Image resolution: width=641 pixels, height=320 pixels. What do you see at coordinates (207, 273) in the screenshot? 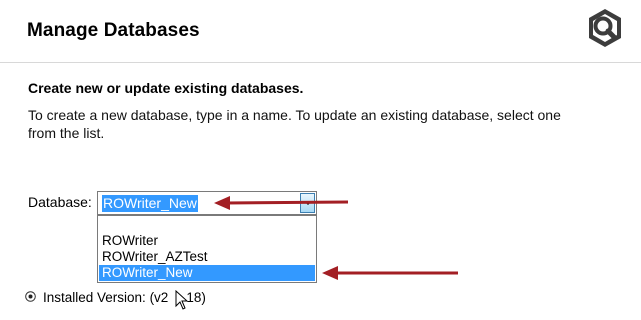
I see `list-item-rowriter-new: ROWriter_New` at bounding box center [207, 273].